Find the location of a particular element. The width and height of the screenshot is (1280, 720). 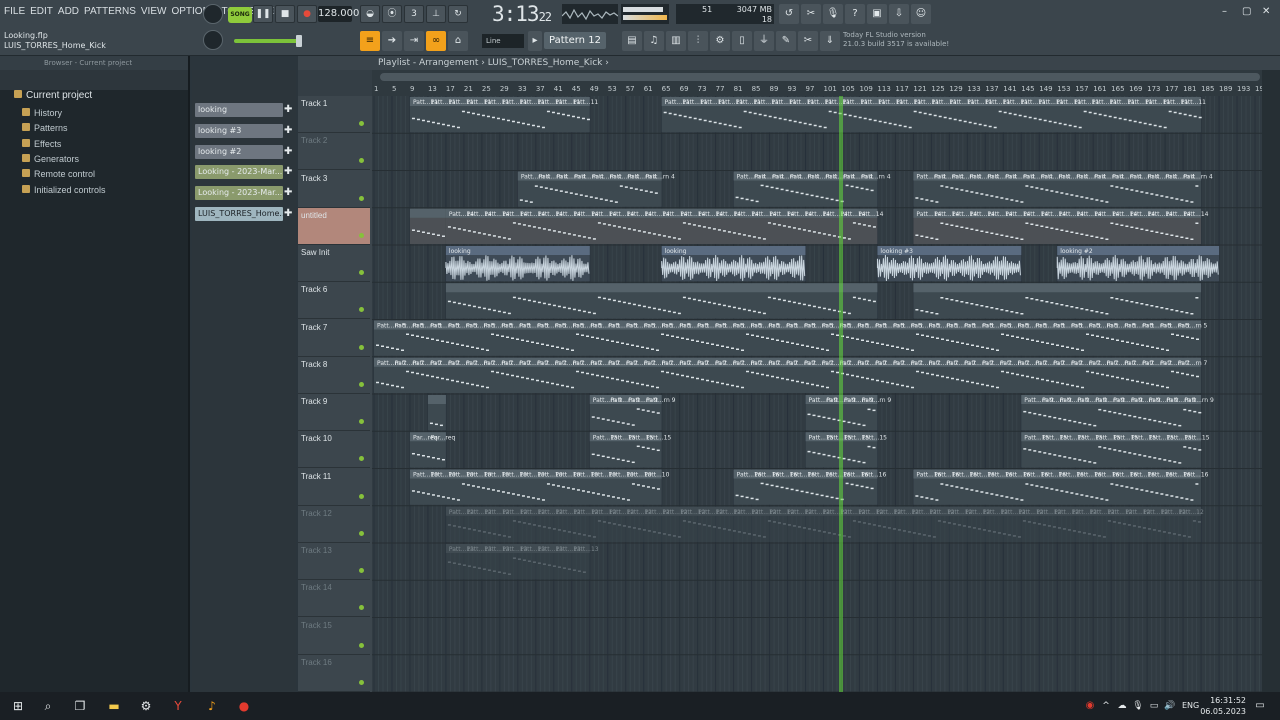

help-icon: ? is located at coordinates (855, 14).